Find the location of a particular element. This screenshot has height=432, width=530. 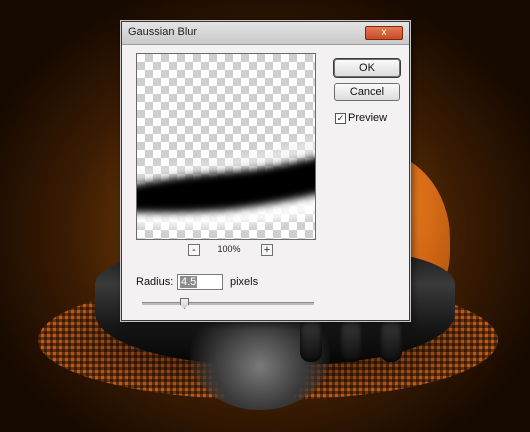

zoom-out-button: - is located at coordinates (194, 250).